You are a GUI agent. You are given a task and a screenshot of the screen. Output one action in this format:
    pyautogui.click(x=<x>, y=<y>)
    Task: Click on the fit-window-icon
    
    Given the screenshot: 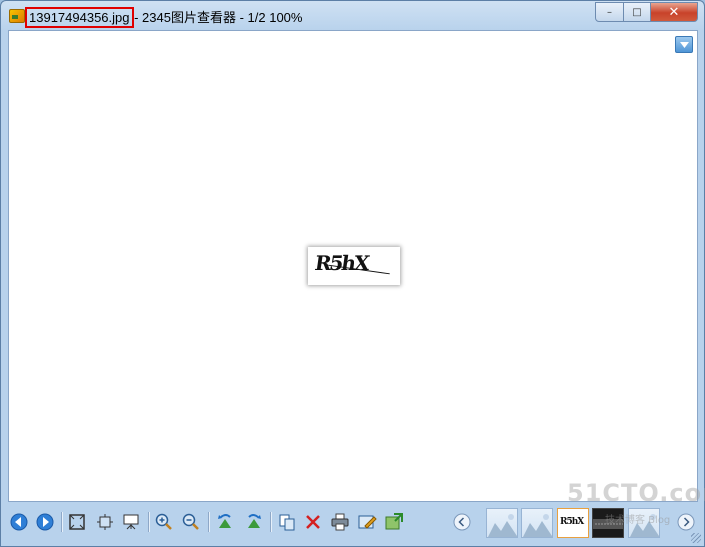 What is the action you would take?
    pyautogui.click(x=77, y=522)
    